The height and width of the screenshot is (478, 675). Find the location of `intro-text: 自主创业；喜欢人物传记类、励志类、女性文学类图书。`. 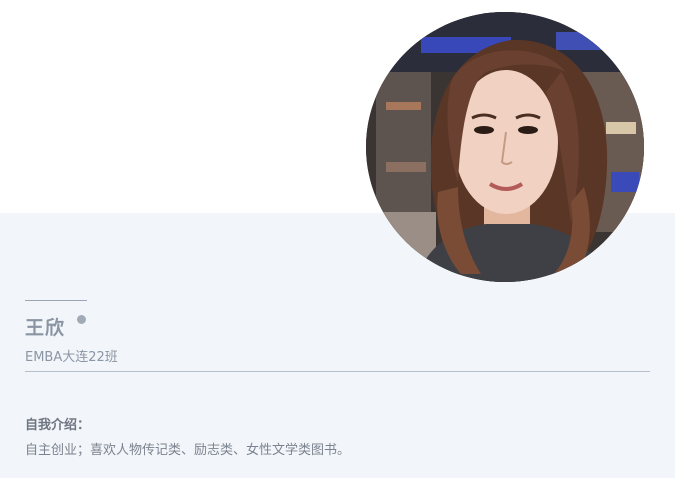

intro-text: 自主创业；喜欢人物传记类、励志类、女性文学类图书。 is located at coordinates (188, 450).